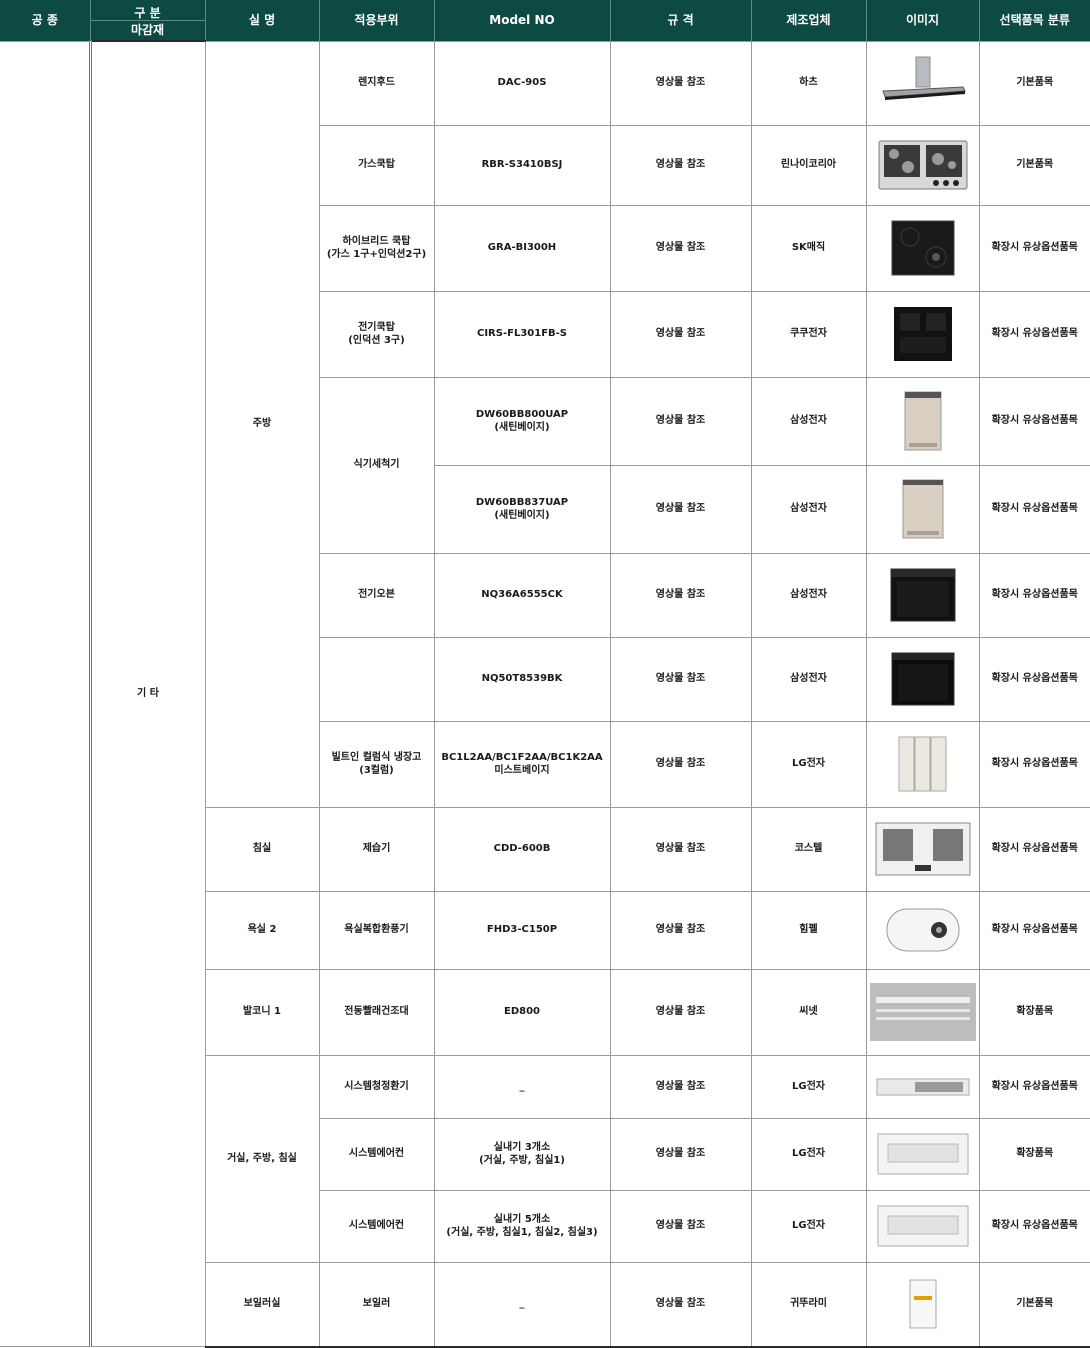 The image size is (1090, 1348). What do you see at coordinates (808, 1012) in the screenshot?
I see `maker-cell: 씨넷` at bounding box center [808, 1012].